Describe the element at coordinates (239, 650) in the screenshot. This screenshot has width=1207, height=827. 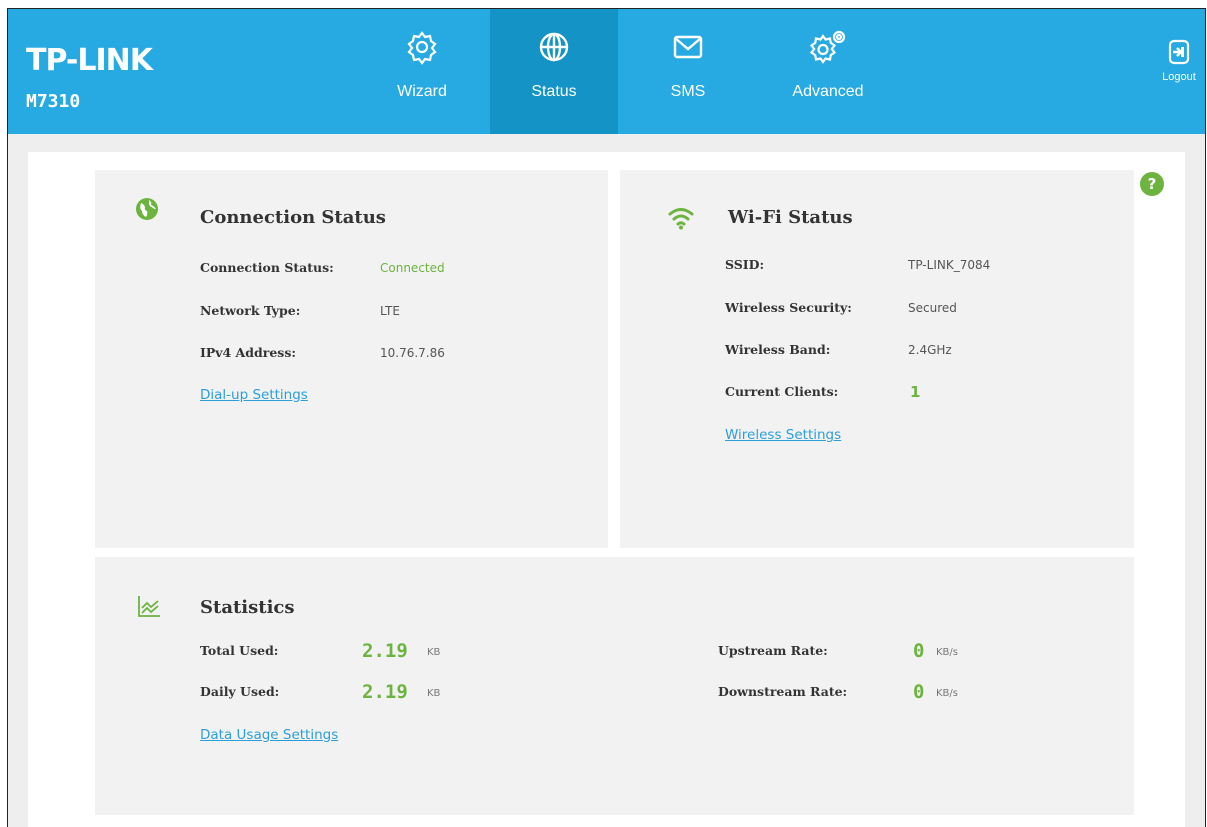
I see `total-used-label: Total Used:` at that location.